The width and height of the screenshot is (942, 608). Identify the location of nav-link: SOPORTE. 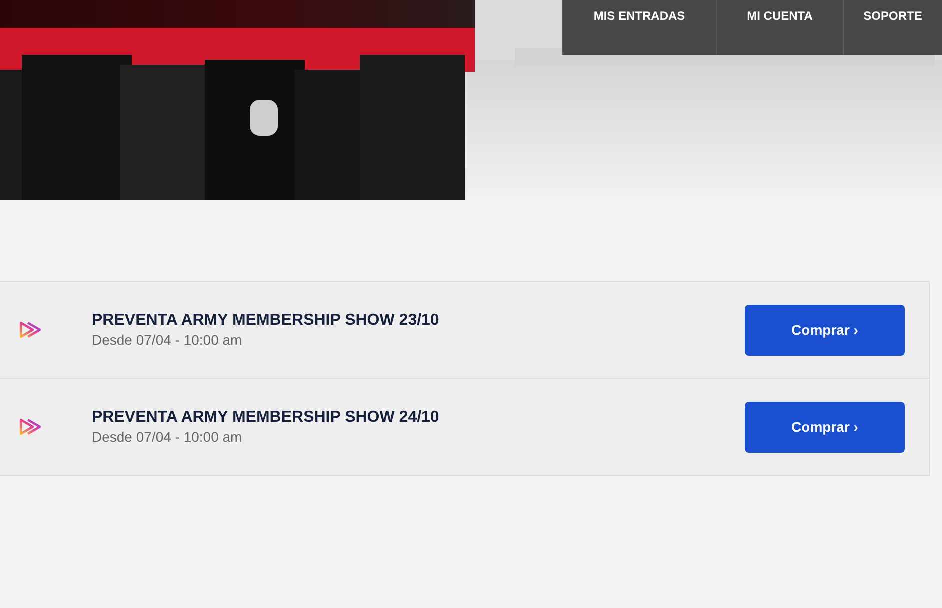
(892, 27).